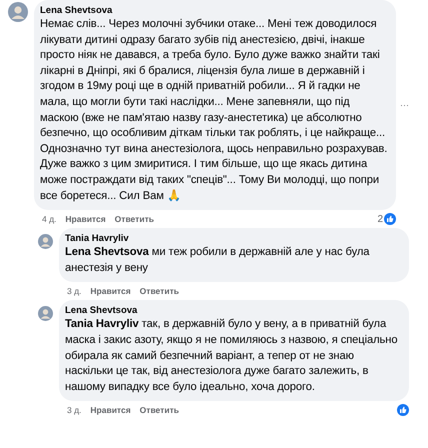 This screenshot has width=428, height=448. Describe the element at coordinates (231, 356) in the screenshot. I see `comment-text: Tania Havryliv так, в державній було у вену, а в приватній була маска і закис азоту, якщо я не помиляюсь з назвою, я спеціально обирала як самий безпечний варіант, а тепер от не знаю наскільки це так, від анестезіолога дуже багато залежить, в нашому випадку все було ідеально, хоча дорого.` at that location.